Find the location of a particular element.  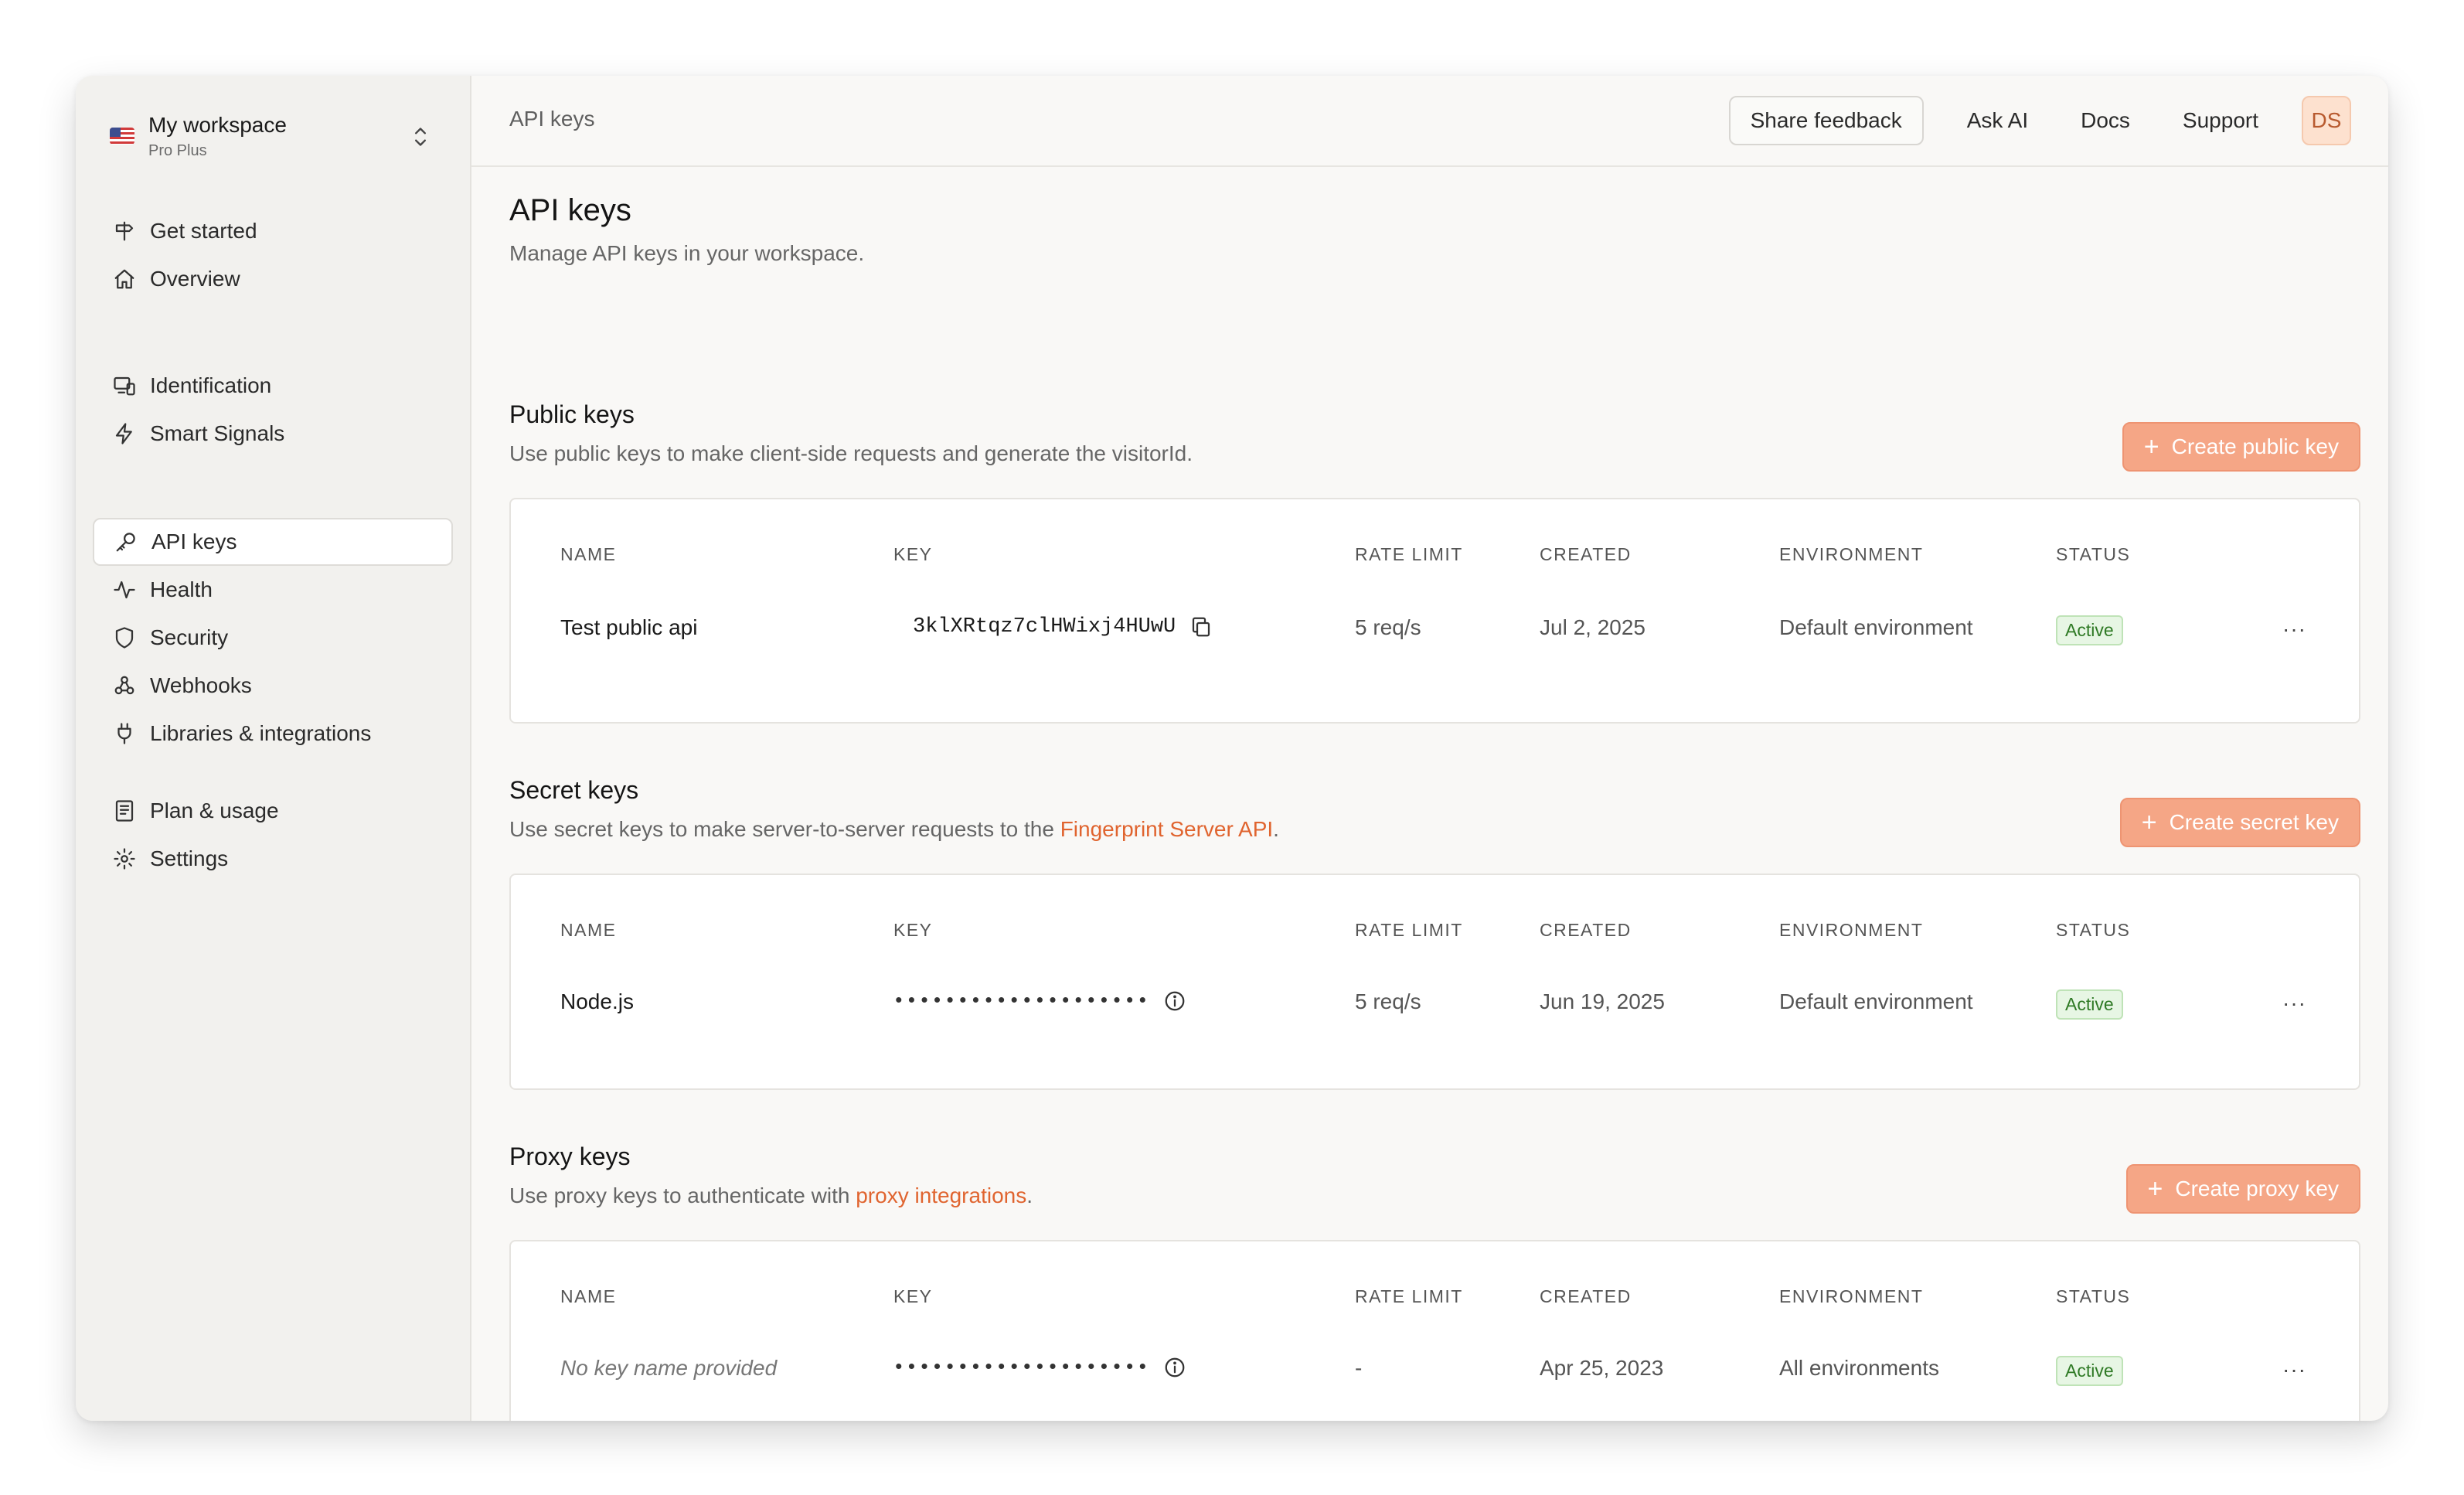

section-title: Proxy keys is located at coordinates (570, 1156).